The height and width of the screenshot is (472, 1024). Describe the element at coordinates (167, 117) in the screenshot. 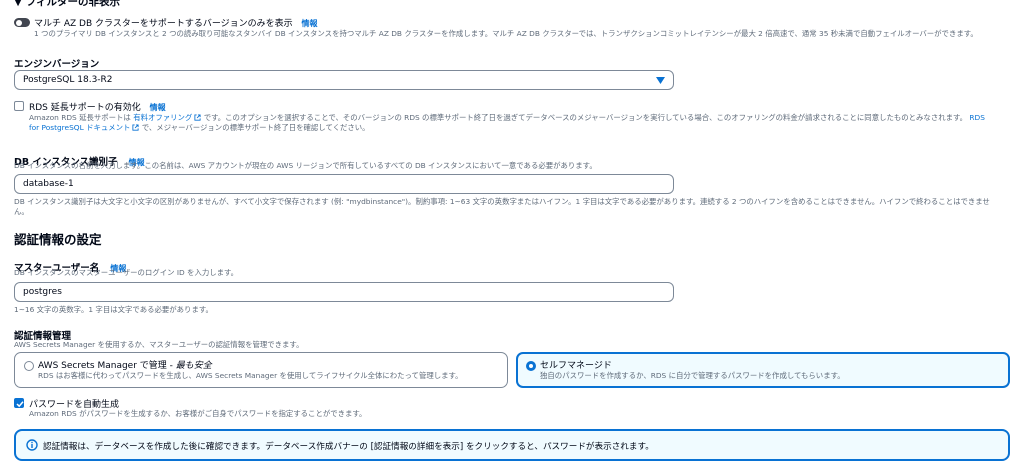

I see `paid-offering-link: 有料オファリング` at that location.